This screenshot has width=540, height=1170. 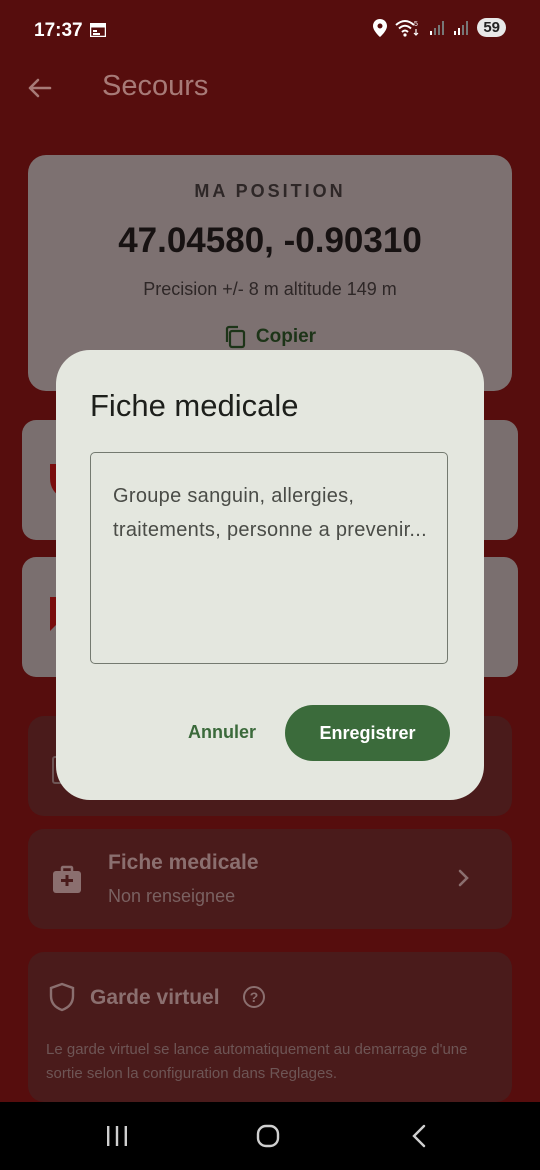 I want to click on cancel-button: Annuler, so click(x=222, y=732).